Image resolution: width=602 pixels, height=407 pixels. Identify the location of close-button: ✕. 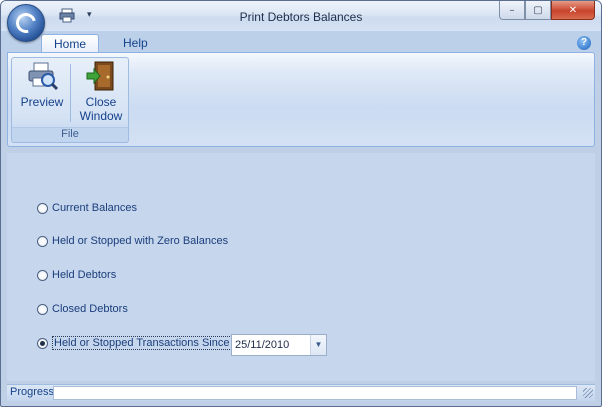
(573, 10).